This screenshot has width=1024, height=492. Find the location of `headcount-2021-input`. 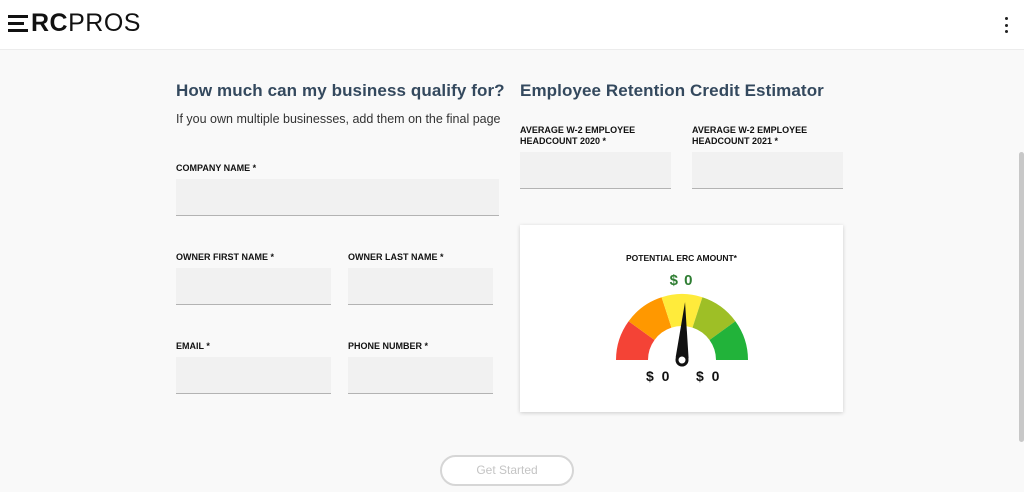

headcount-2021-input is located at coordinates (767, 170).